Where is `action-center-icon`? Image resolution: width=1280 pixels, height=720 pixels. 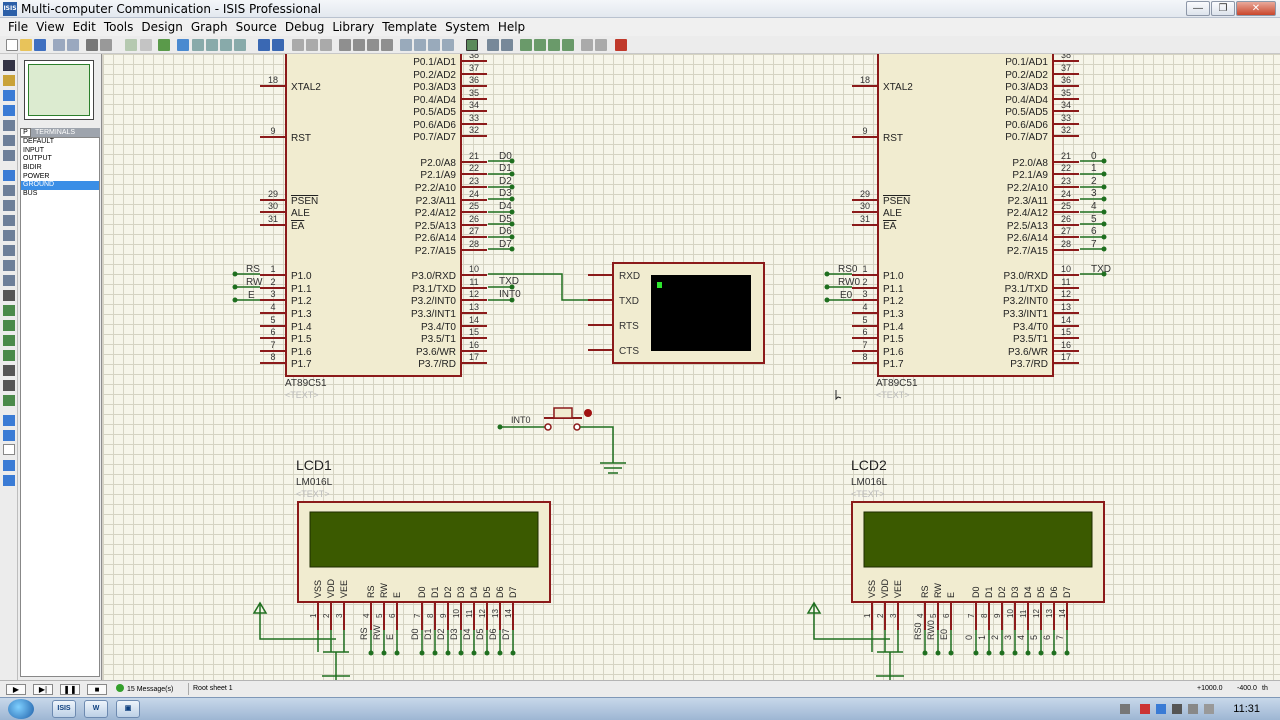 action-center-icon is located at coordinates (1209, 709).